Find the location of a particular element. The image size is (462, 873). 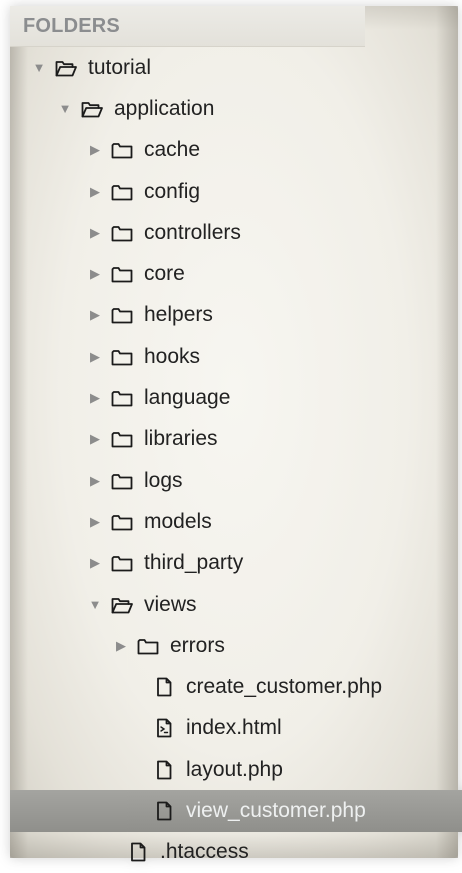

tree-item-label: third_party is located at coordinates (194, 563).